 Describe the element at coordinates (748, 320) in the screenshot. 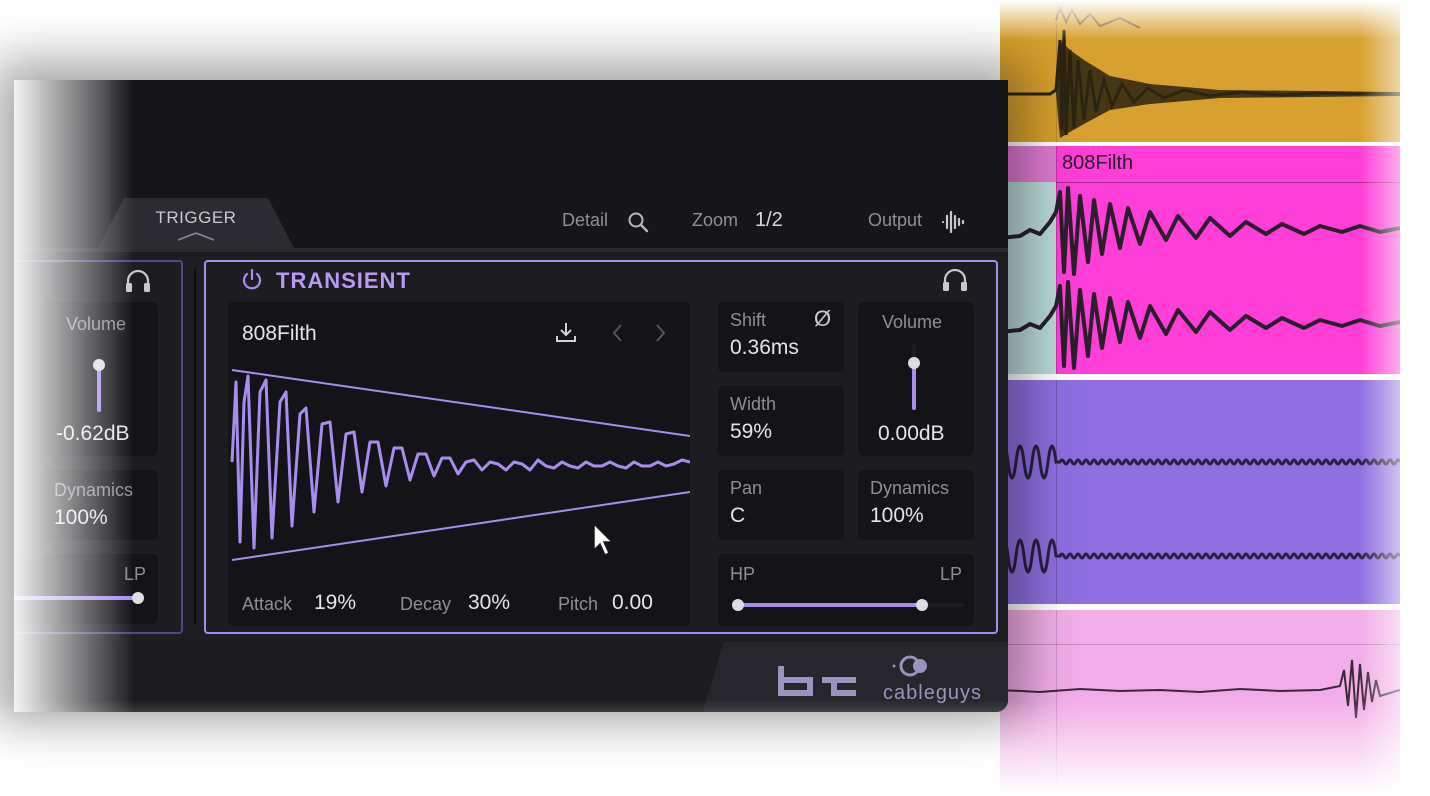

I see `shift-label: Shift` at that location.